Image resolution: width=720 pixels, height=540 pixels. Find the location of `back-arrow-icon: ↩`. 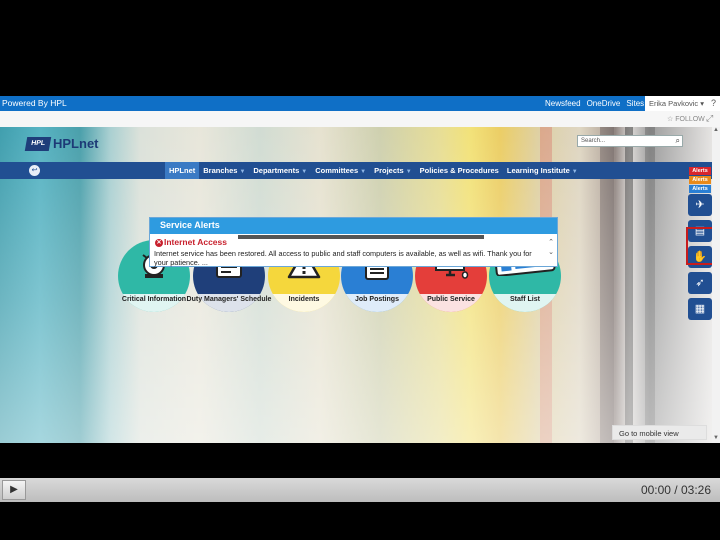

back-arrow-icon: ↩ is located at coordinates (34, 170).